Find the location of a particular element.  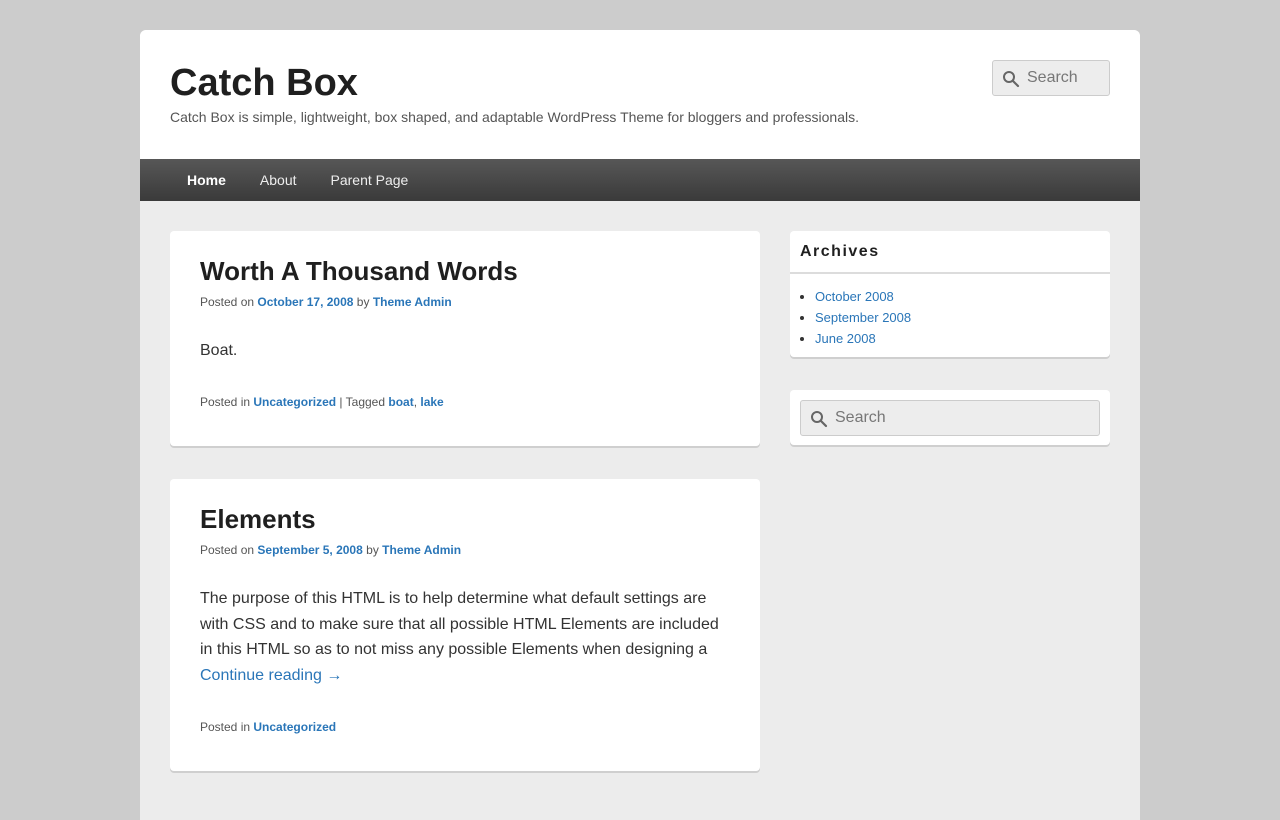

post-title: Worth A Thousand Words is located at coordinates (465, 259).